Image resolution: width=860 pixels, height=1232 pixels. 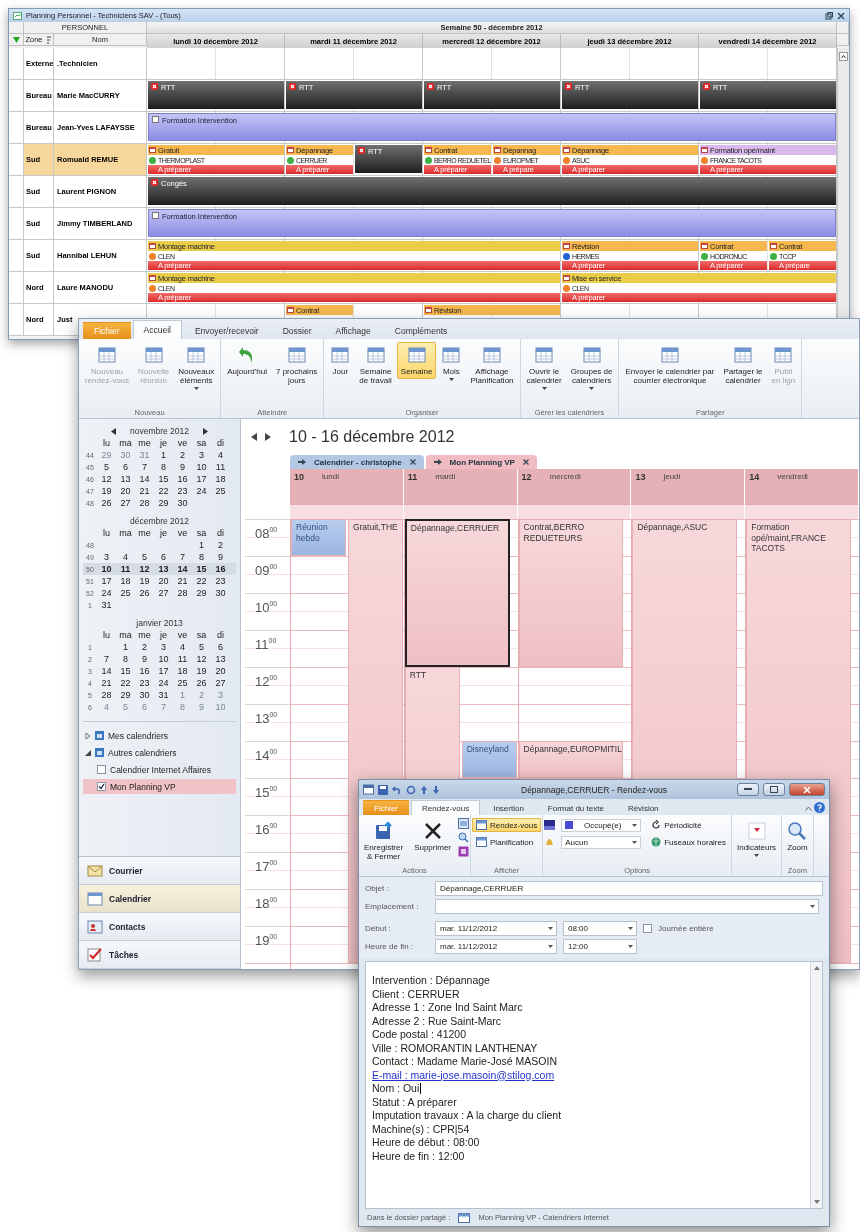 What do you see at coordinates (125, 647) in the screenshot?
I see `calendar-day: 1` at bounding box center [125, 647].